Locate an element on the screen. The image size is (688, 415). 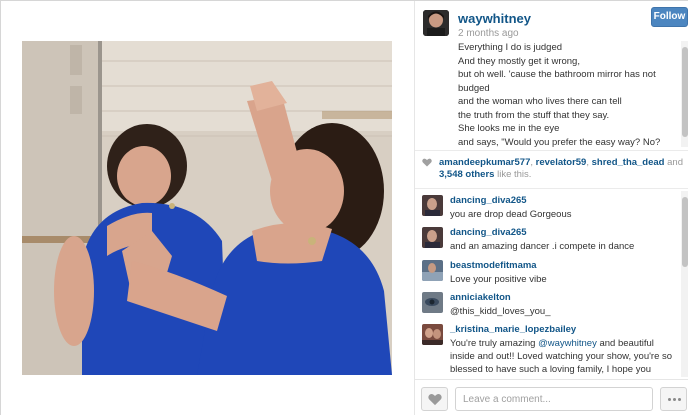
likes-and: and is located at coordinates (673, 162).